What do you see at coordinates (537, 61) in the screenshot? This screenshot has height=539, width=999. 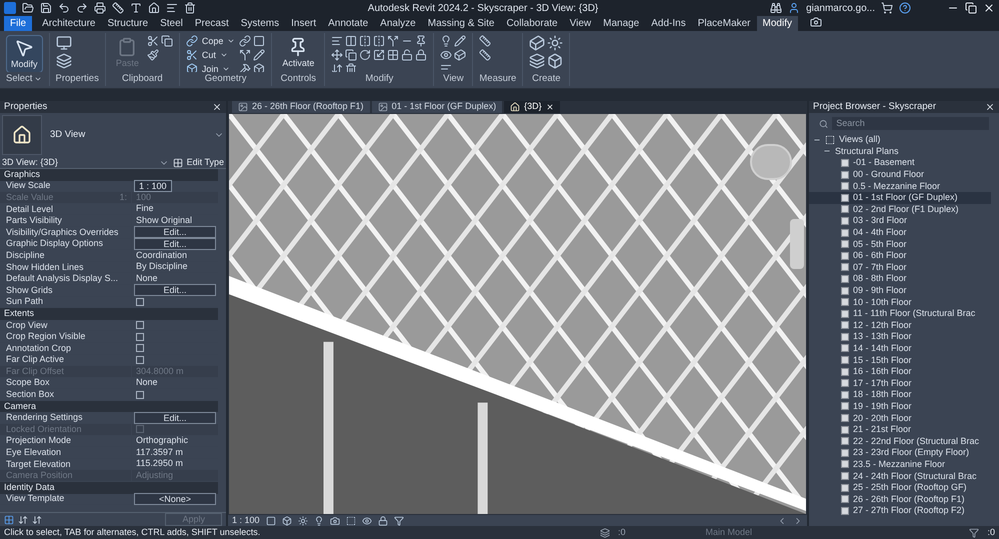 I see `group-icon` at bounding box center [537, 61].